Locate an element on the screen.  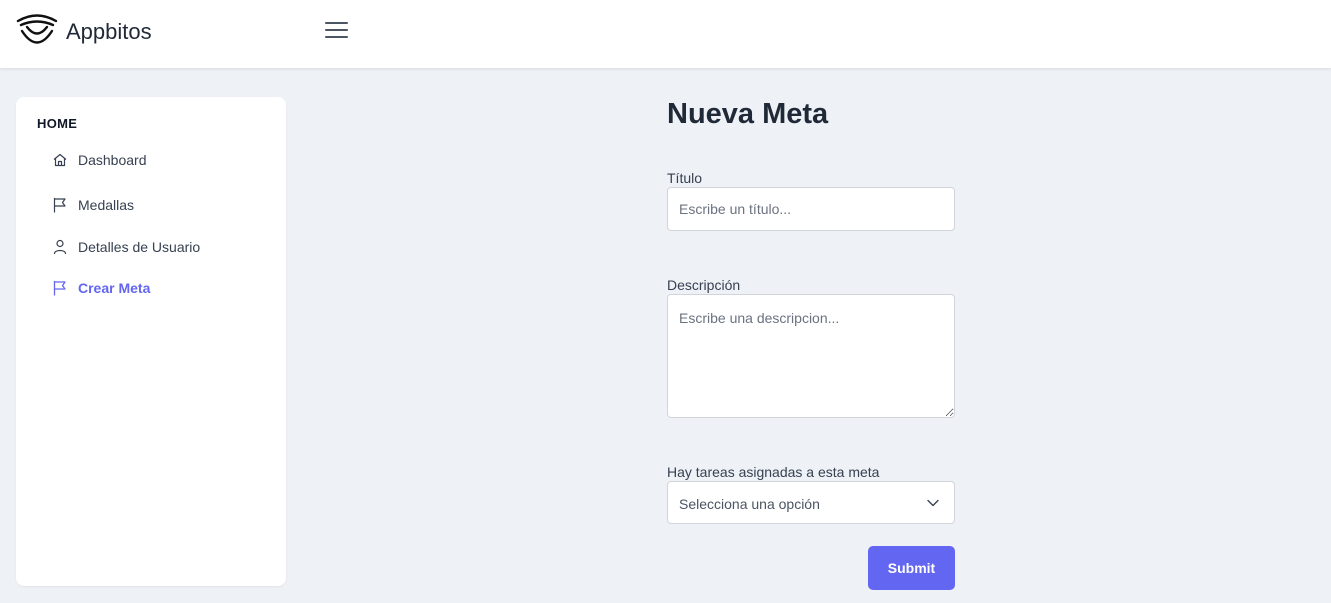
description-field-label: Descripción is located at coordinates (704, 285).